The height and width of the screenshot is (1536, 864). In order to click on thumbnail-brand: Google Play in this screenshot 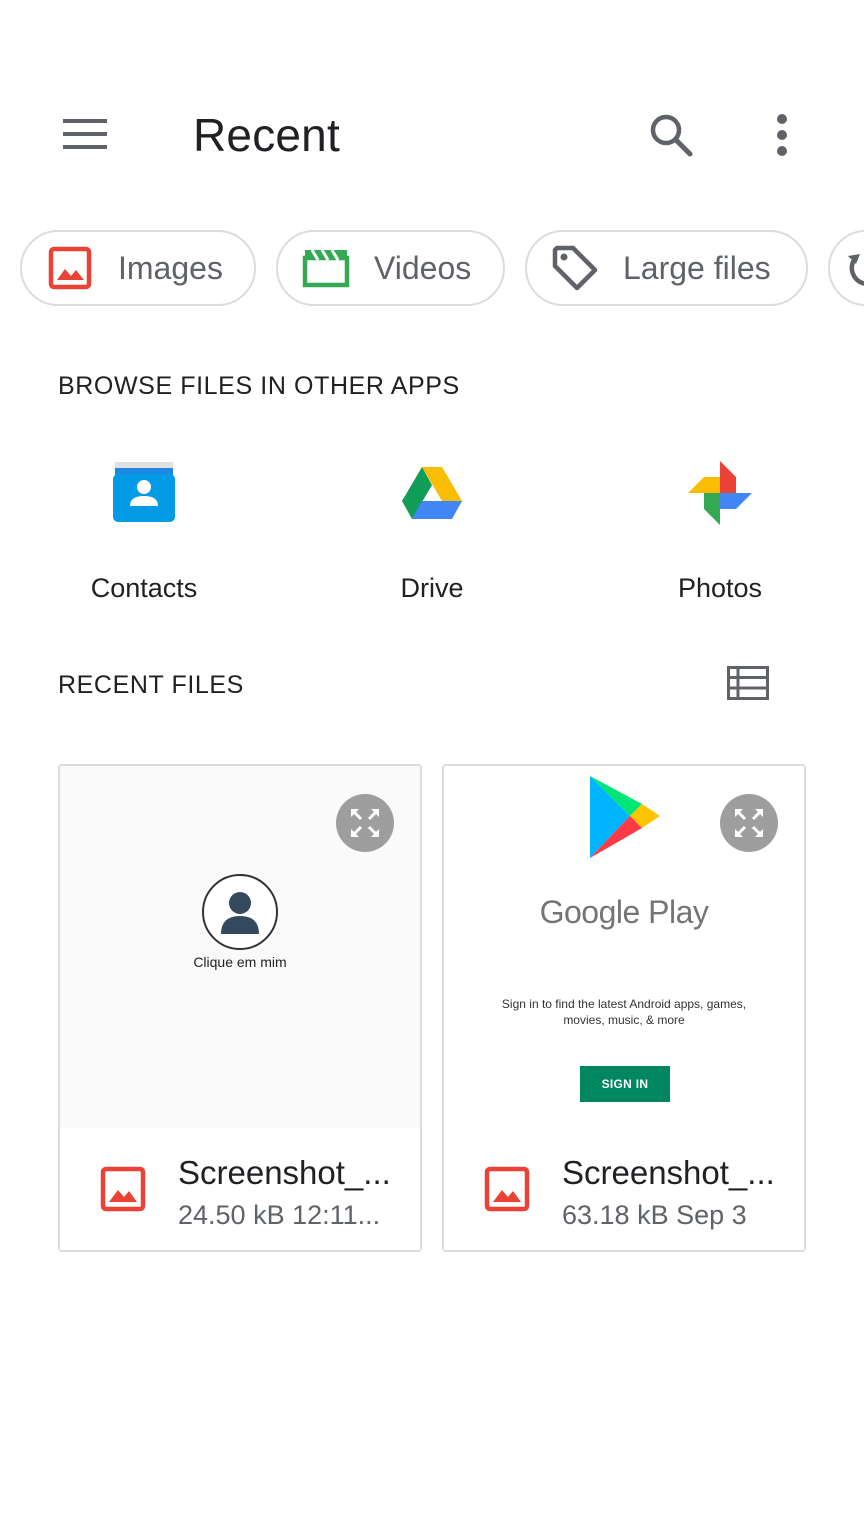, I will do `click(624, 912)`.